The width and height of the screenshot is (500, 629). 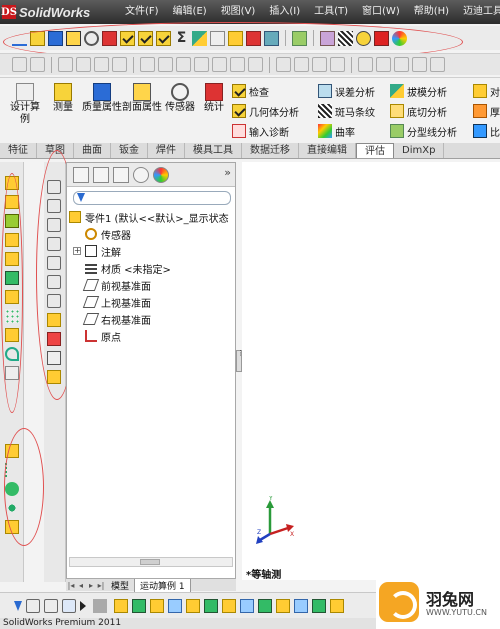 I want to click on rebuild-icon, so click(x=365, y=64).